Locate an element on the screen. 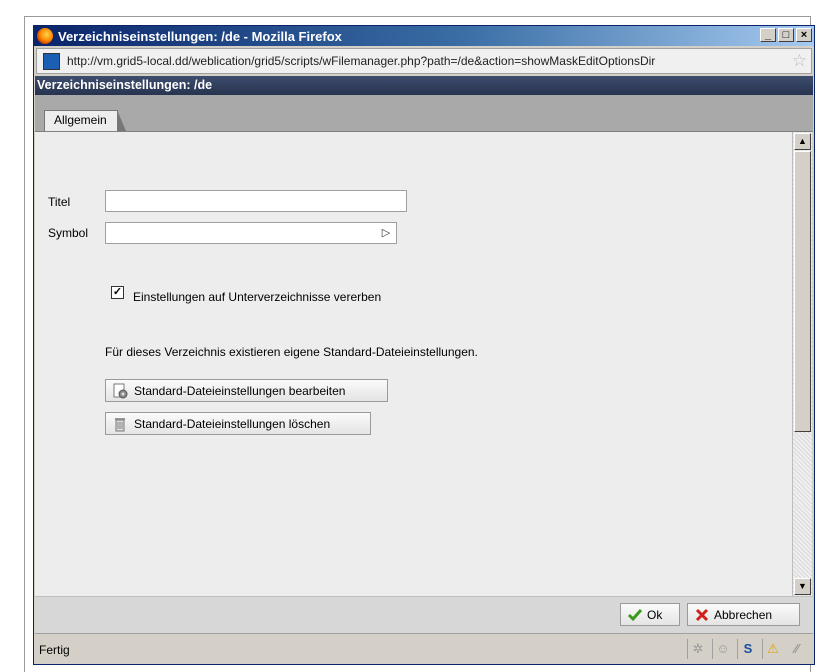  ok-button: Ok is located at coordinates (650, 614).